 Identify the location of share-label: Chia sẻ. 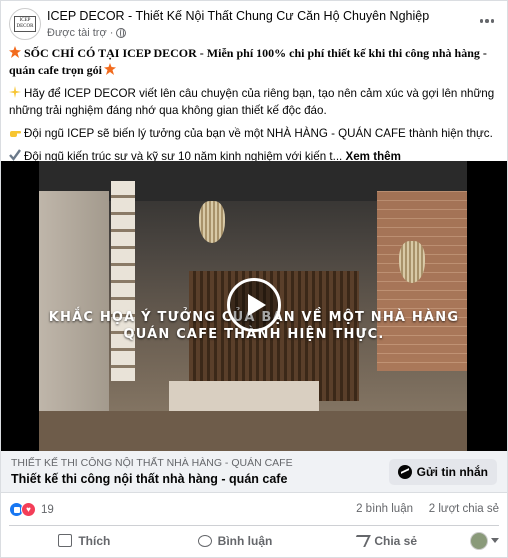
(396, 540).